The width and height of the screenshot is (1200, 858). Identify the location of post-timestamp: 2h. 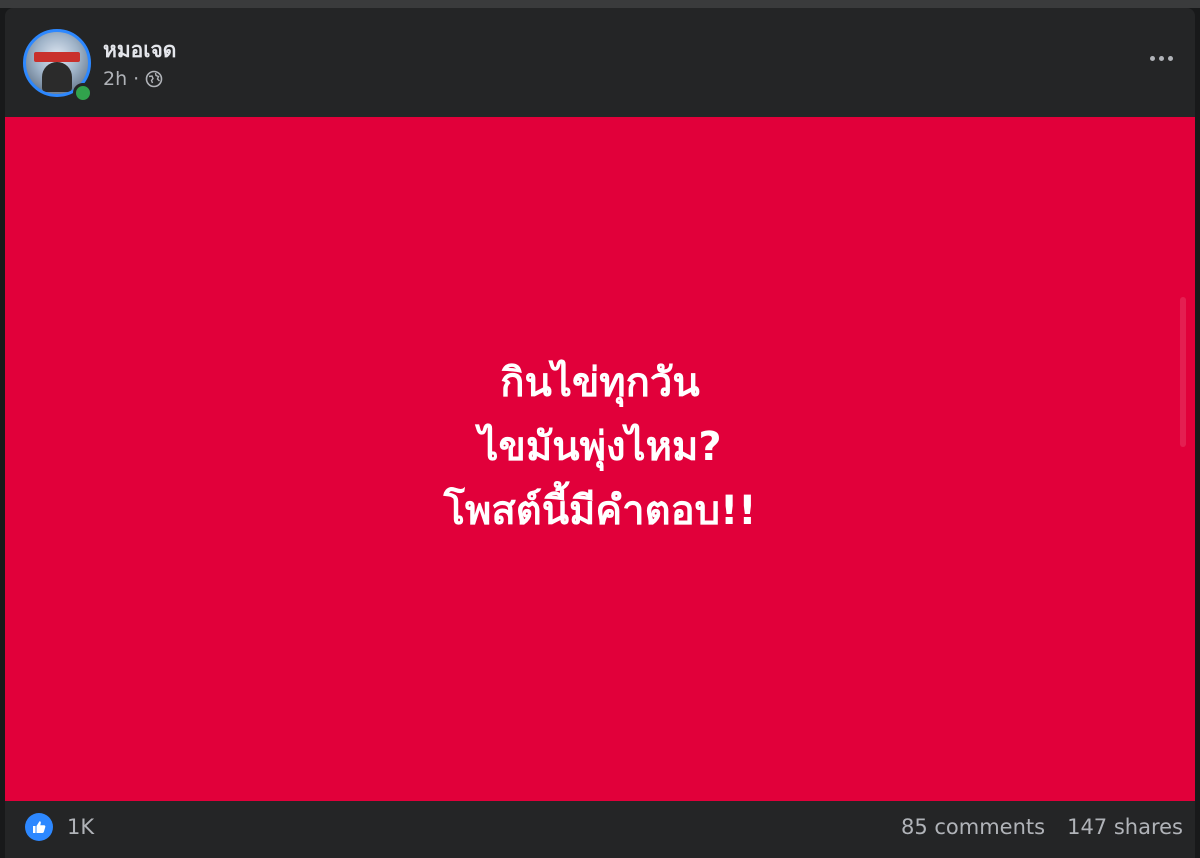
(115, 79).